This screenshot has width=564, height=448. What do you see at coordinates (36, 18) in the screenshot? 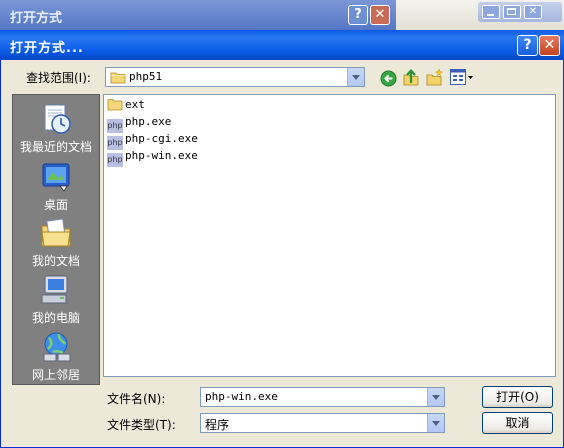
I see `background-window-title: 打开方式` at bounding box center [36, 18].